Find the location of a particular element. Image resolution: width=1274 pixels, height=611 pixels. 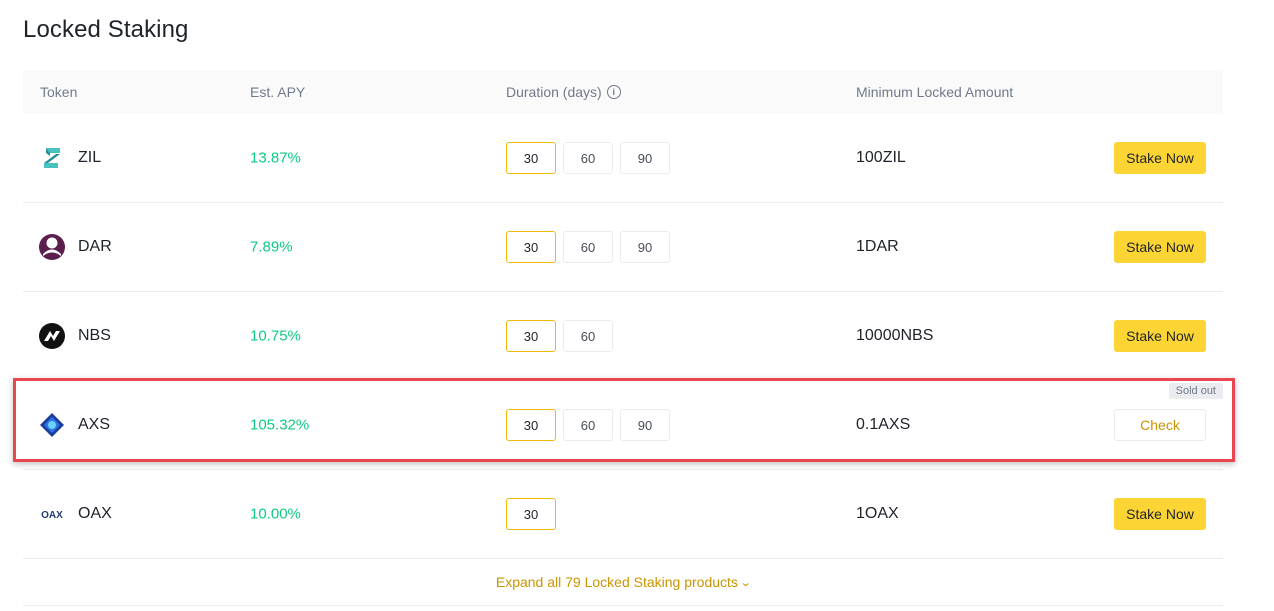

zil-icon is located at coordinates (52, 158).